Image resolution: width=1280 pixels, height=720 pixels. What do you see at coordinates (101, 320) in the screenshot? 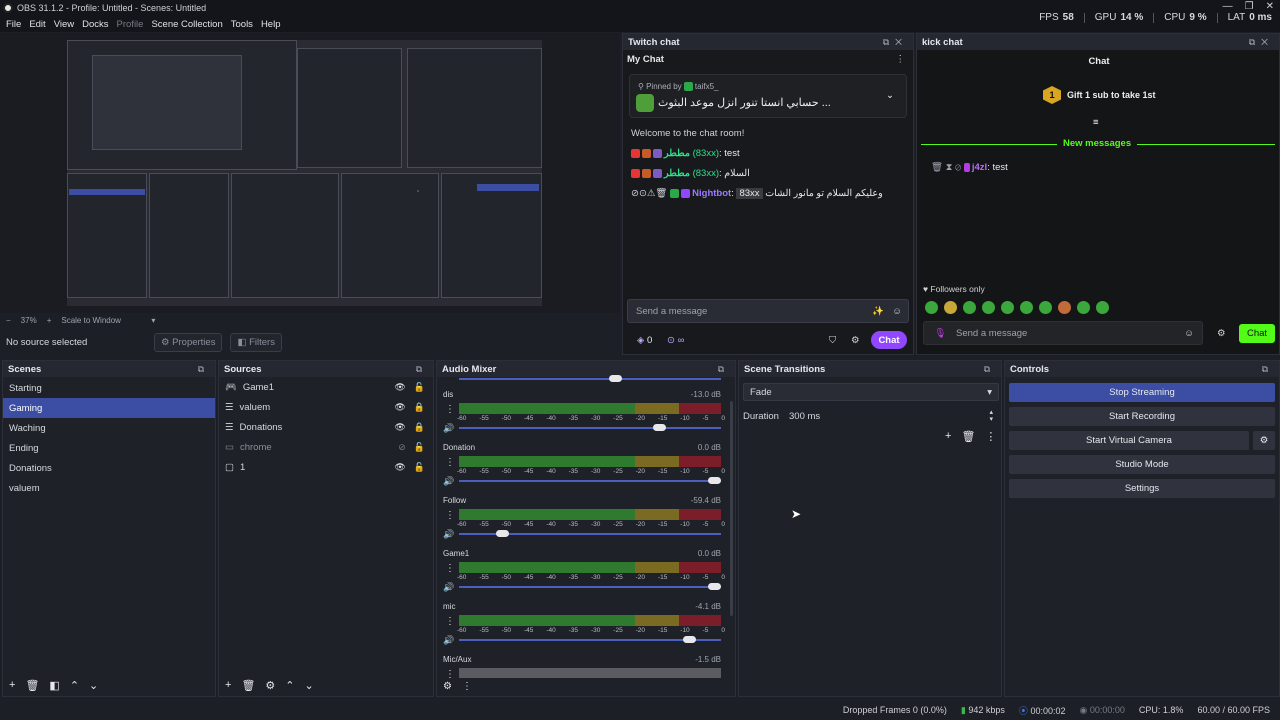
I see `scale-mode-select: Scale to Window` at bounding box center [101, 320].